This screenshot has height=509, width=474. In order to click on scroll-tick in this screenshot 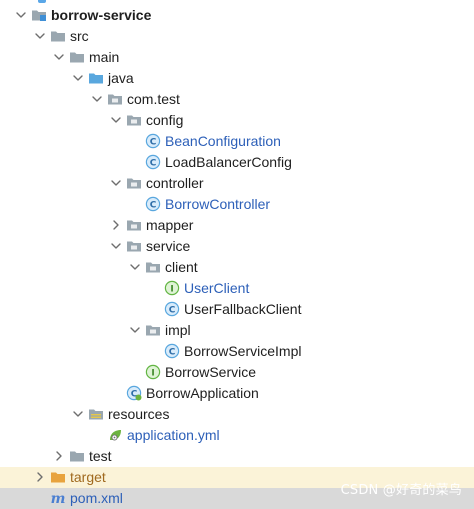, I will do `click(42, 1)`.